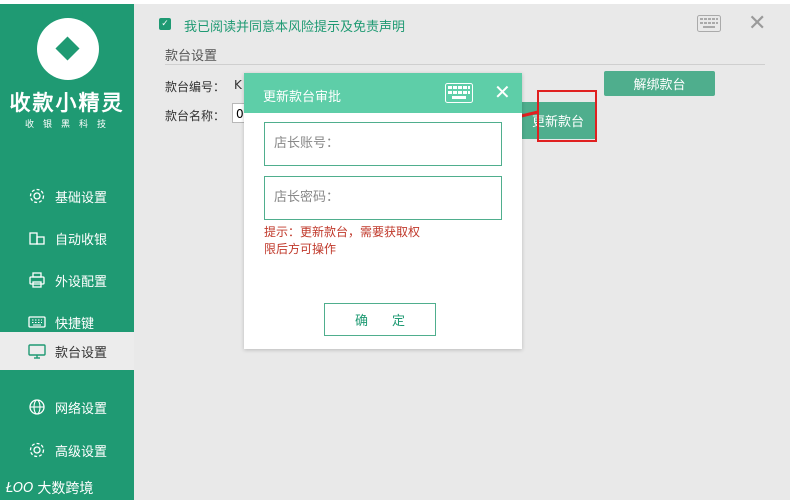  What do you see at coordinates (81, 198) in the screenshot?
I see `sidebar-item-label: 基础设置` at bounding box center [81, 198].